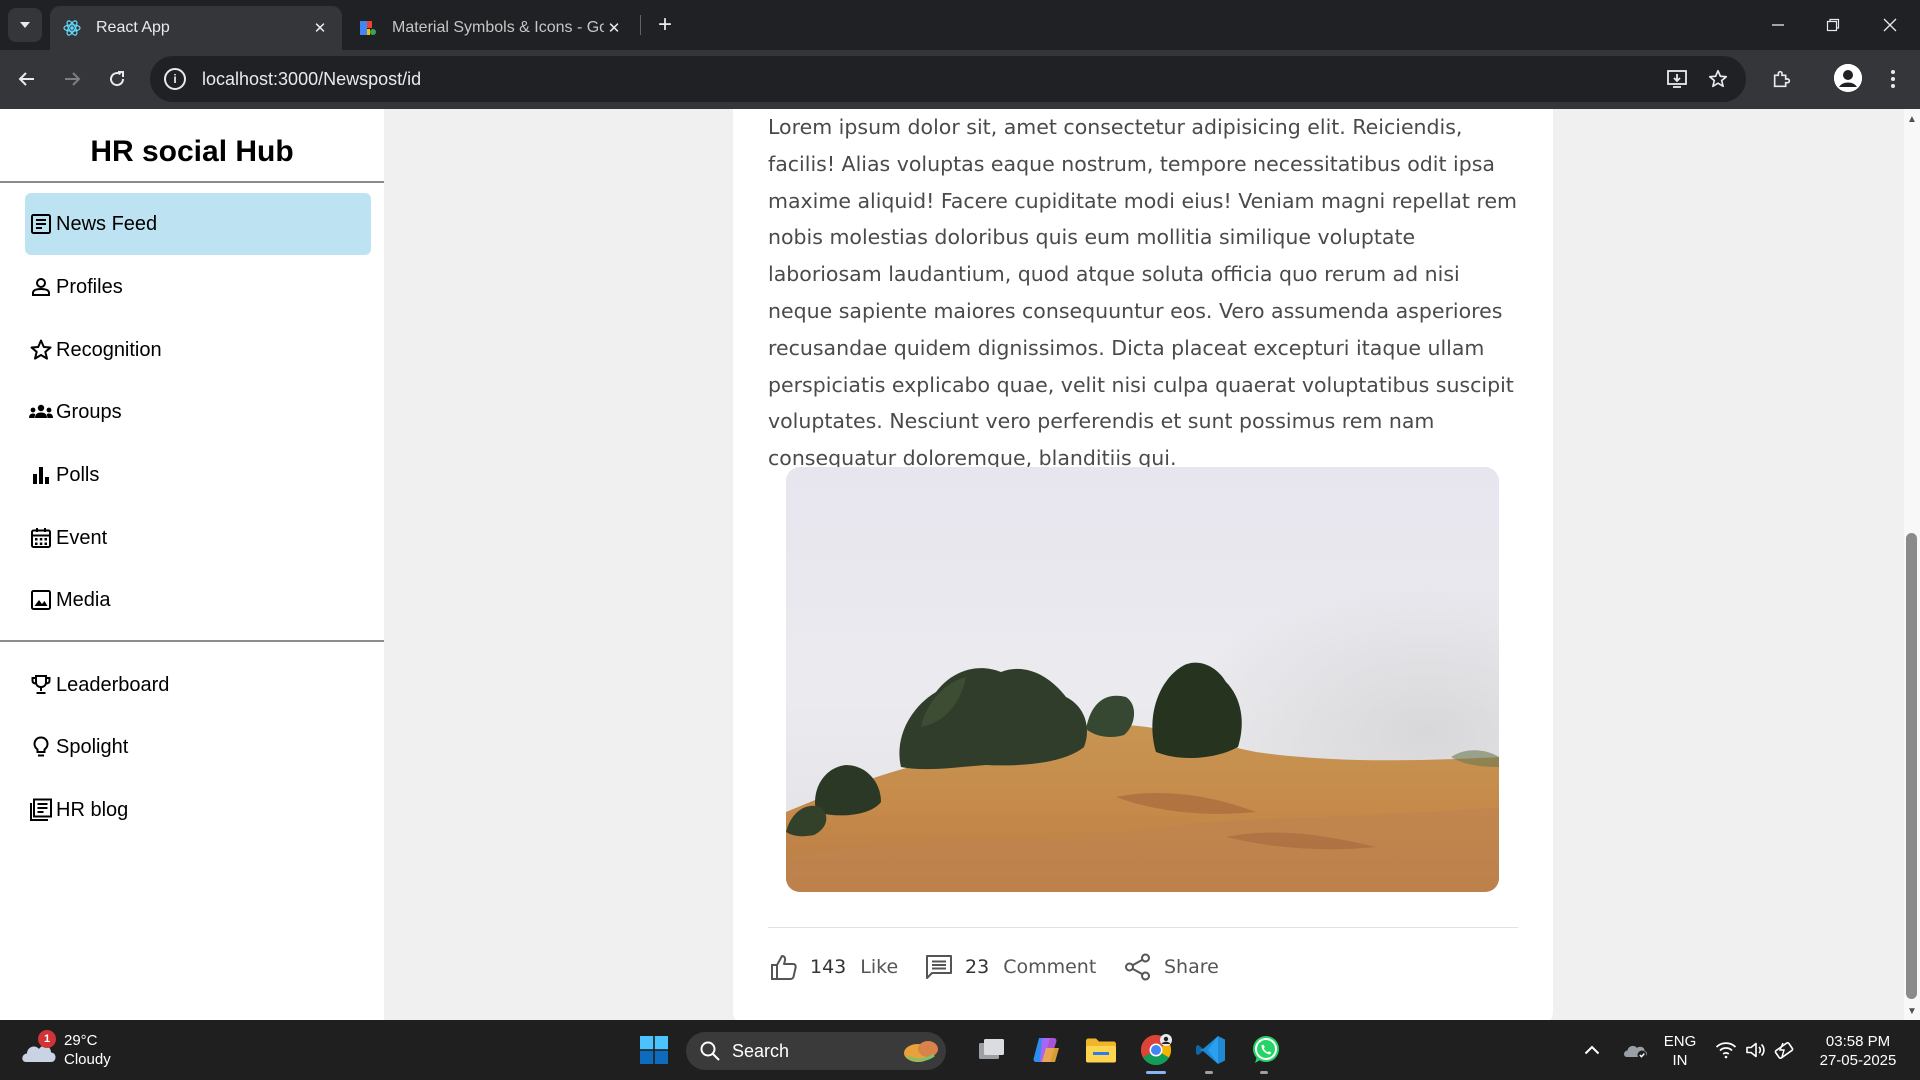 This screenshot has width=1920, height=1080. What do you see at coordinates (1911, 766) in the screenshot?
I see `scrollbar-thumb` at bounding box center [1911, 766].